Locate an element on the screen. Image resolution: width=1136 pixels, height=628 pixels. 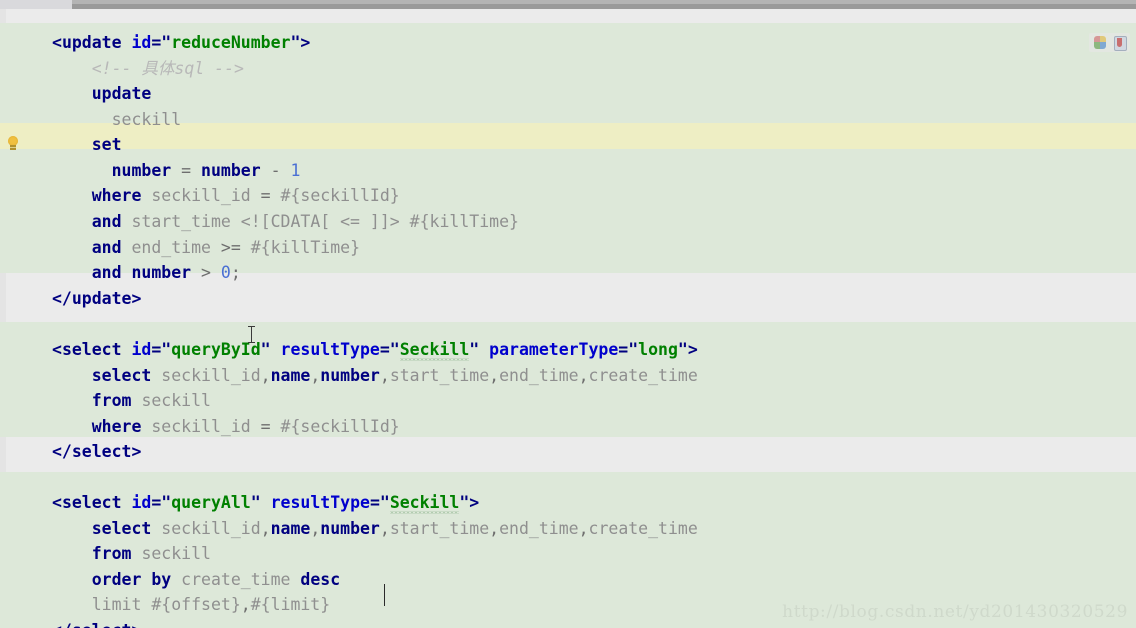
code-line: and end_time >= #{killTime} is located at coordinates (180, 248).